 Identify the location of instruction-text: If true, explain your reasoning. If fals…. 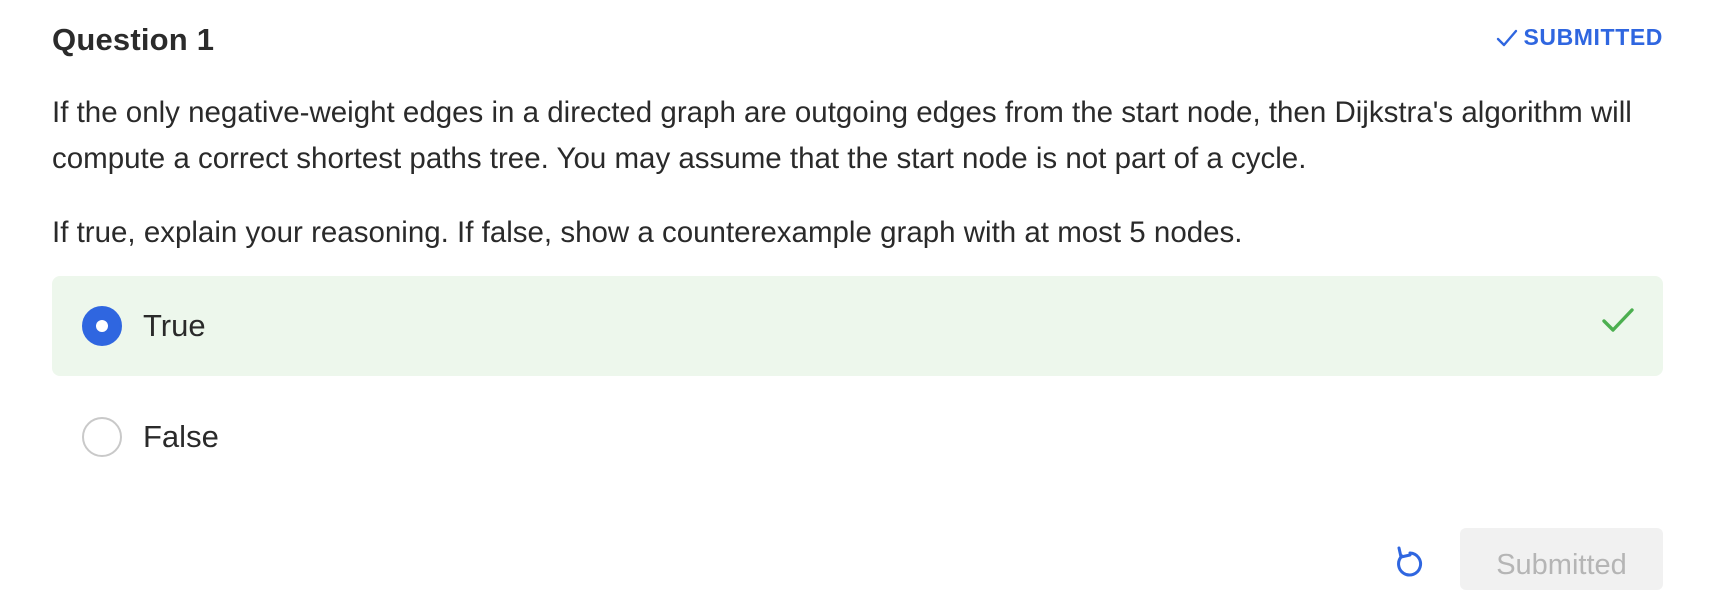
(647, 232).